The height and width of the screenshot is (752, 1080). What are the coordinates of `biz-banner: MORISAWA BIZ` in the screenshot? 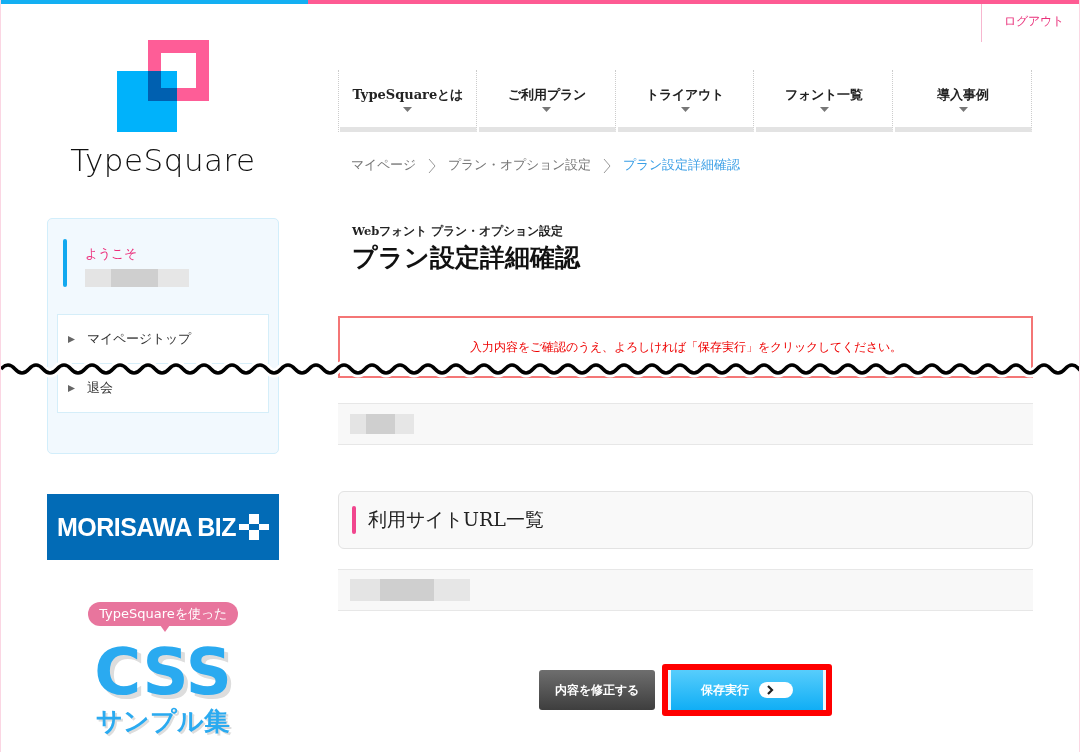 It's located at (163, 527).